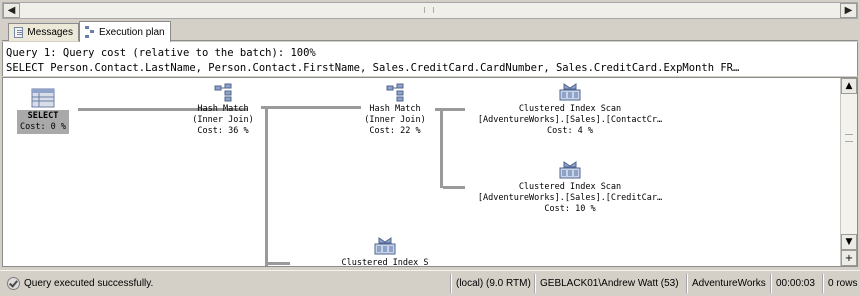 This screenshot has height=296, width=860. I want to click on hash2-name: Hash Match, so click(395, 109).